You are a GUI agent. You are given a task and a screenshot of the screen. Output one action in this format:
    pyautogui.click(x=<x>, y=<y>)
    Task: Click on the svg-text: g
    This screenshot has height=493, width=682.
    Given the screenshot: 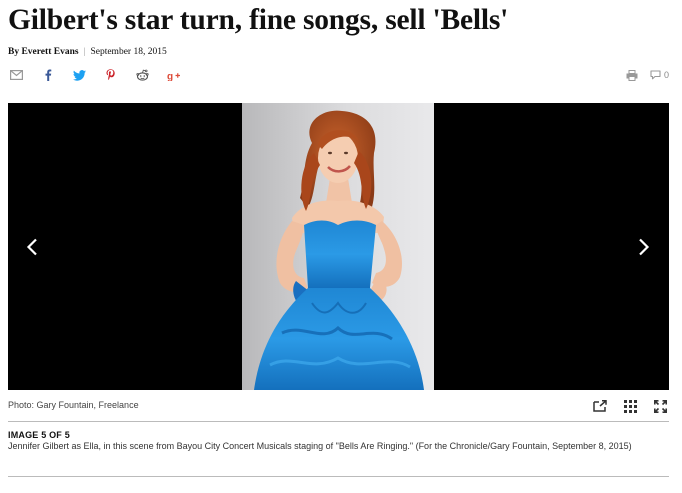 What is the action you would take?
    pyautogui.click(x=170, y=76)
    